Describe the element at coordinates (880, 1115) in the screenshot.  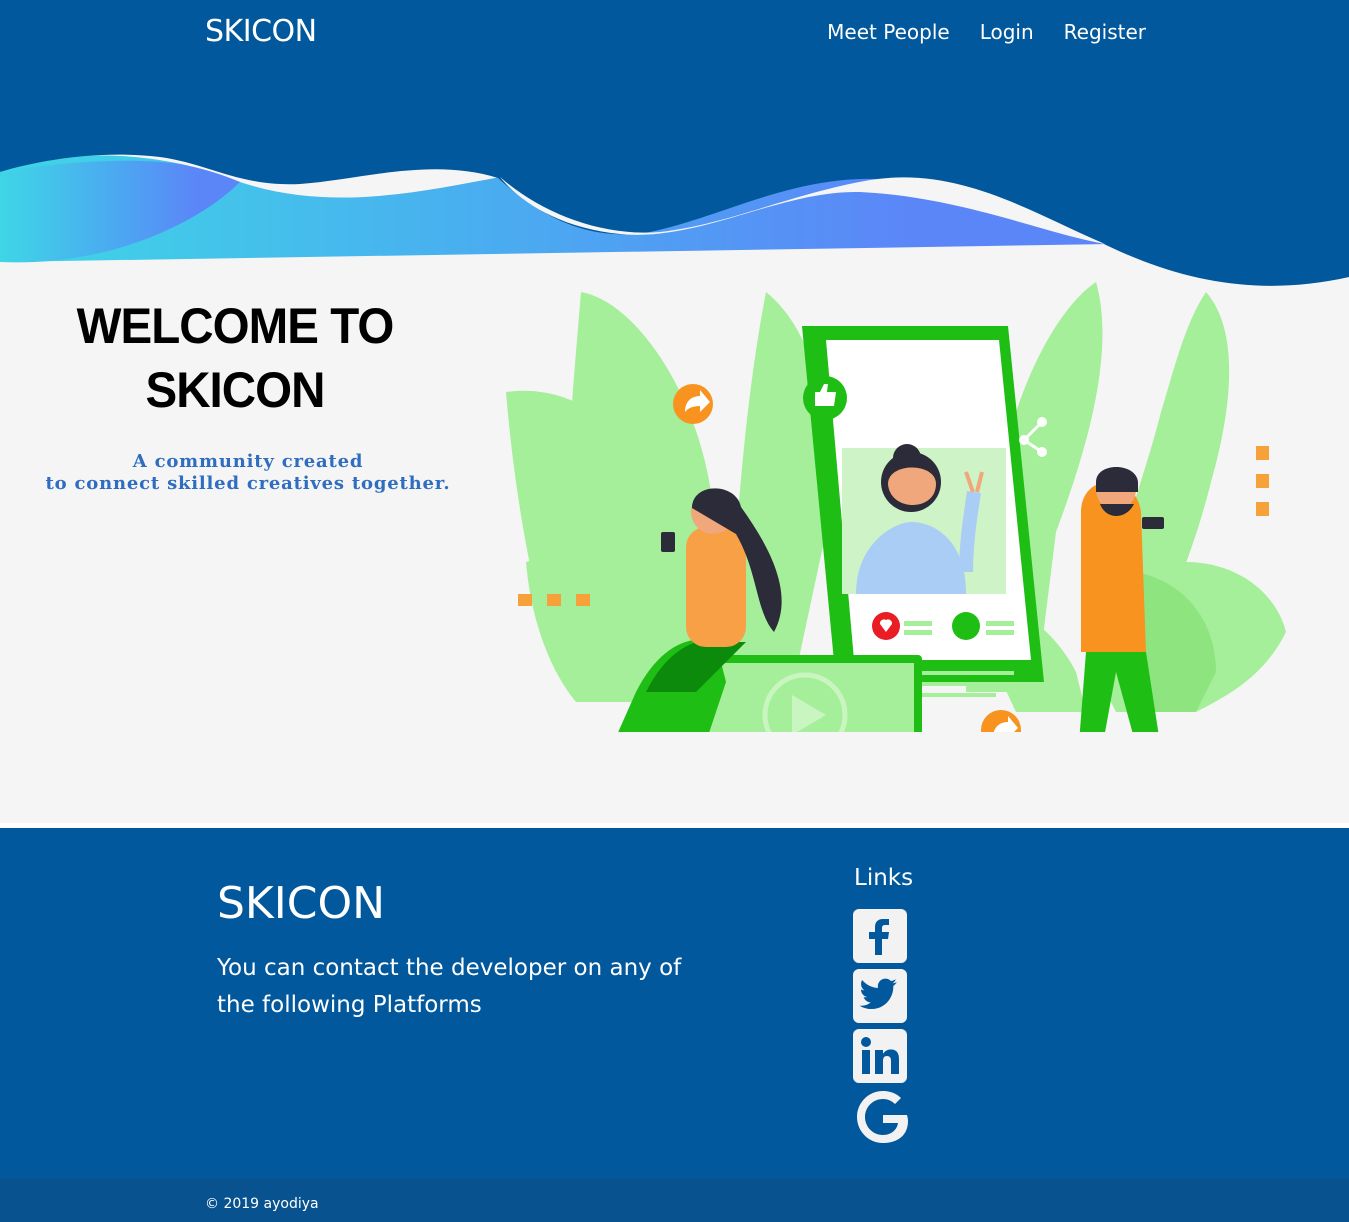
I see `google-icon` at that location.